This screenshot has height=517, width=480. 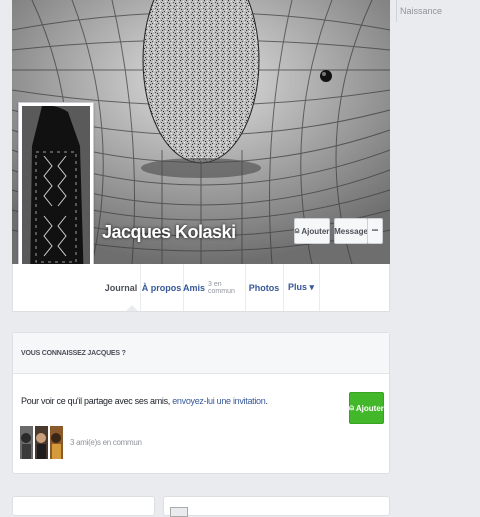 I want to click on tab-label: Plus ▾, so click(x=301, y=287).